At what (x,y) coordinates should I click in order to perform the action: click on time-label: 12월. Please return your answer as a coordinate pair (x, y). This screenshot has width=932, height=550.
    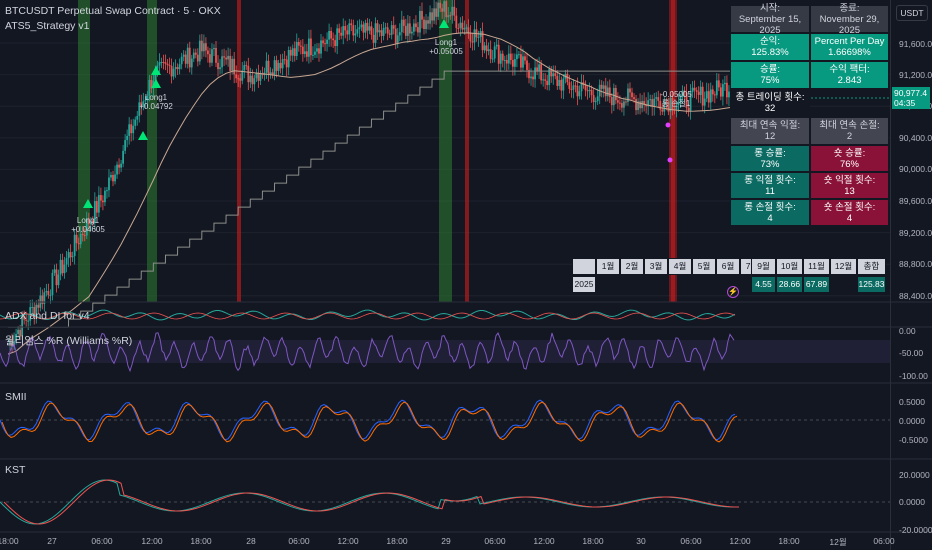
    Looking at the image, I should click on (838, 542).